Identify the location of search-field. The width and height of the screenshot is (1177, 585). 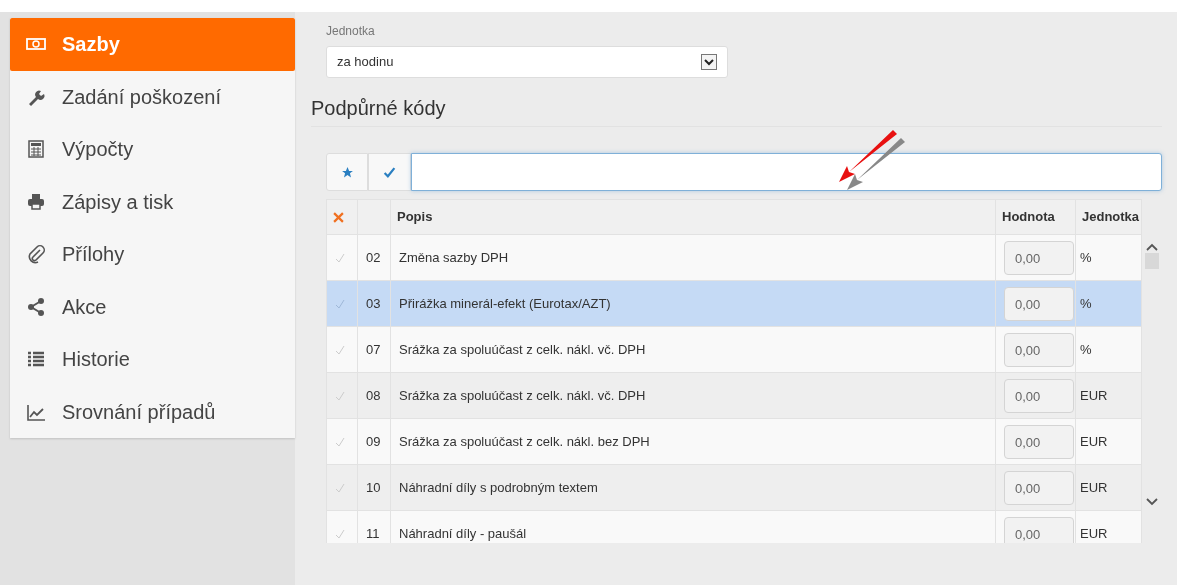
(786, 172).